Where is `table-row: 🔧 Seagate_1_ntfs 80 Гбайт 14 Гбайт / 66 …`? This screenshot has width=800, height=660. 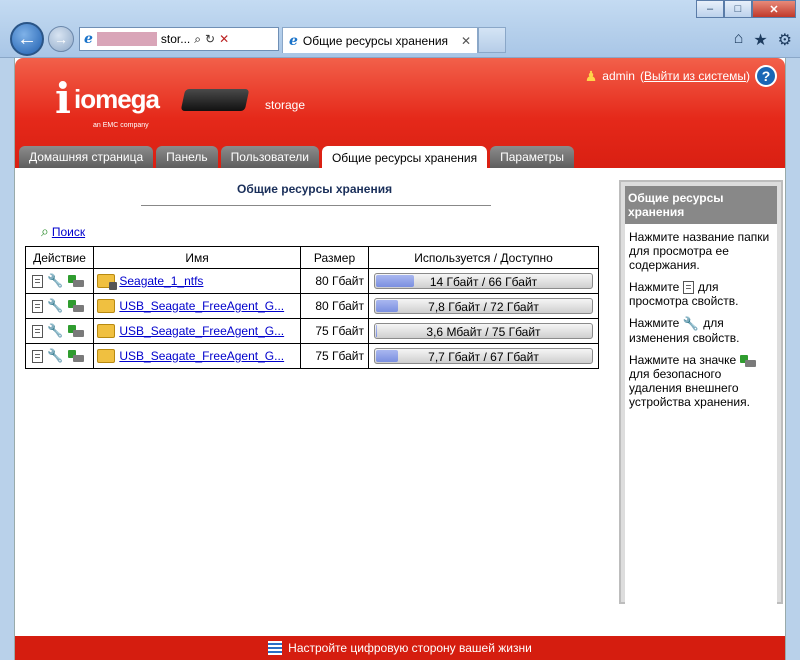
table-row: 🔧 Seagate_1_ntfs 80 Гбайт 14 Гбайт / 66 … is located at coordinates (312, 281).